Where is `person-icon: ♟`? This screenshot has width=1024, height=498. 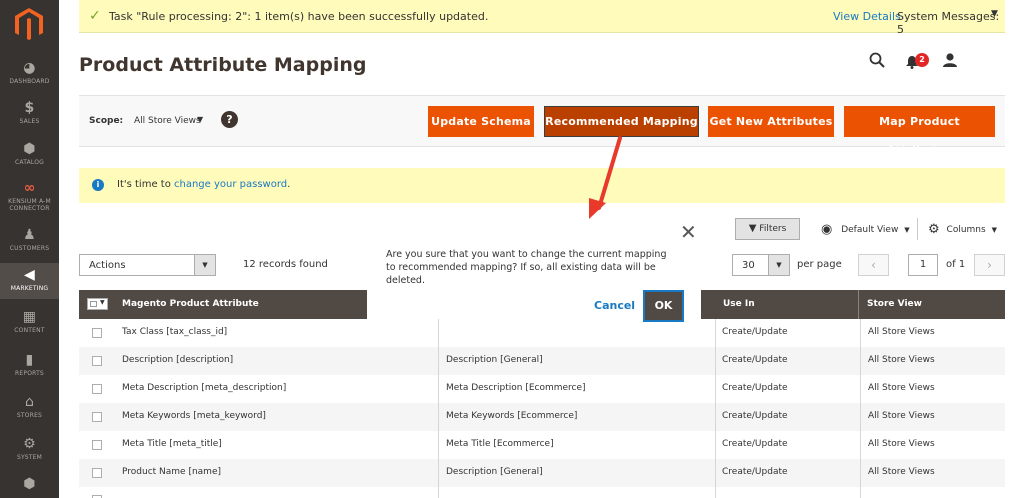
person-icon: ♟ is located at coordinates (29, 235).